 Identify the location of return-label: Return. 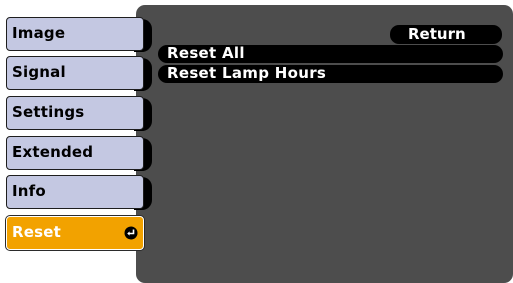
(437, 34).